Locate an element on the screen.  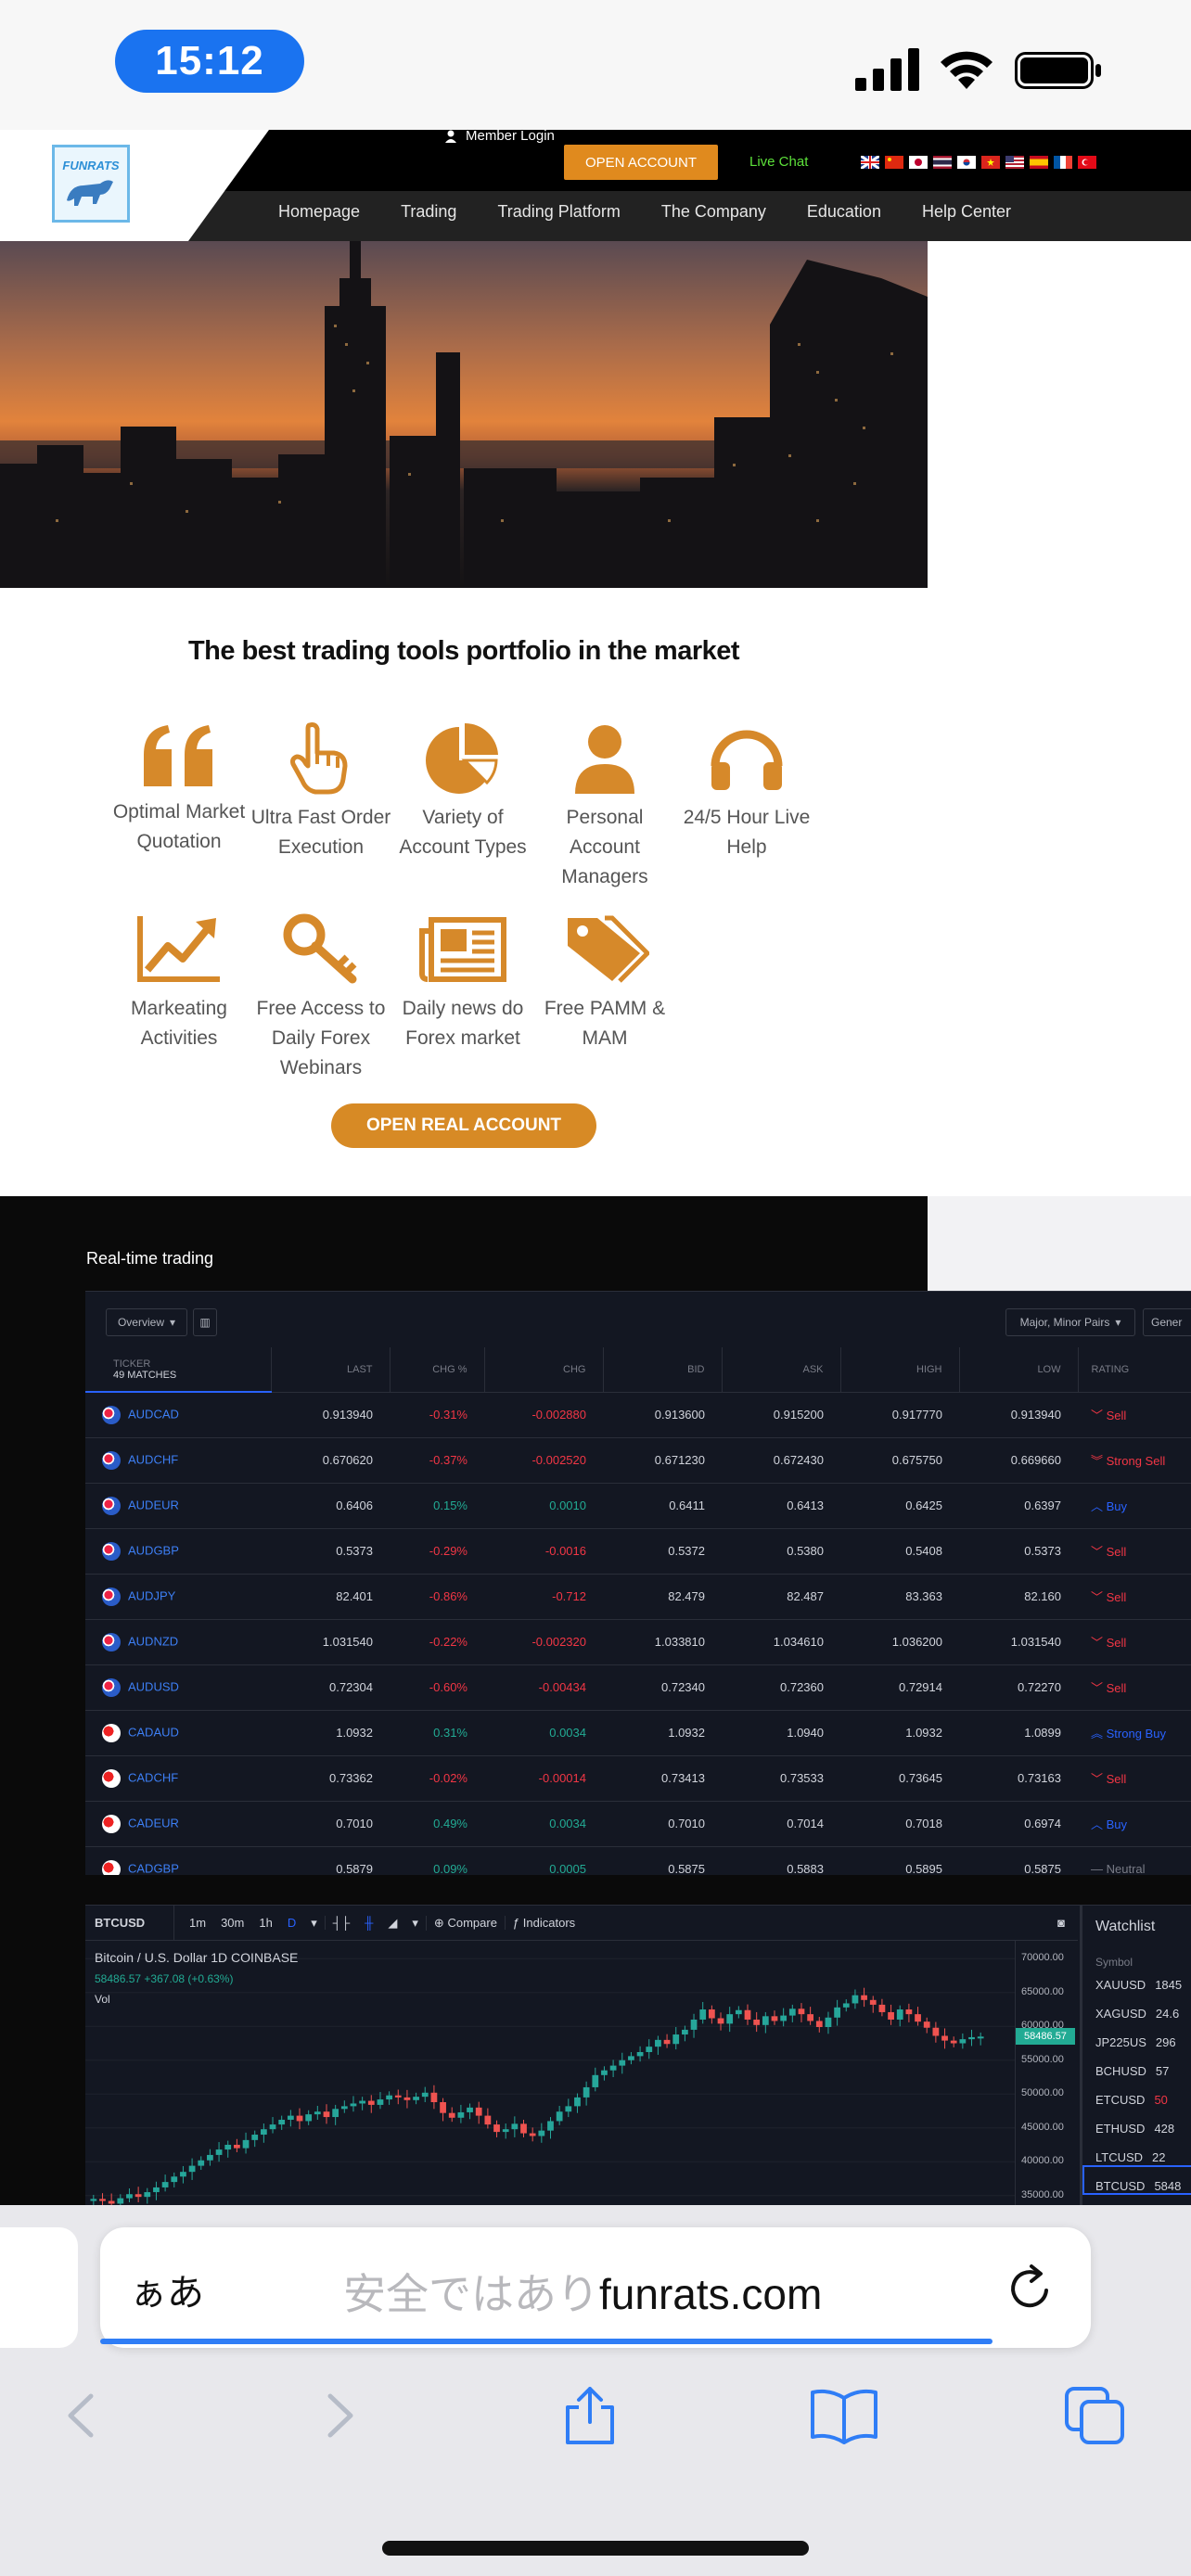
column-header: ASK is located at coordinates (780, 1370).